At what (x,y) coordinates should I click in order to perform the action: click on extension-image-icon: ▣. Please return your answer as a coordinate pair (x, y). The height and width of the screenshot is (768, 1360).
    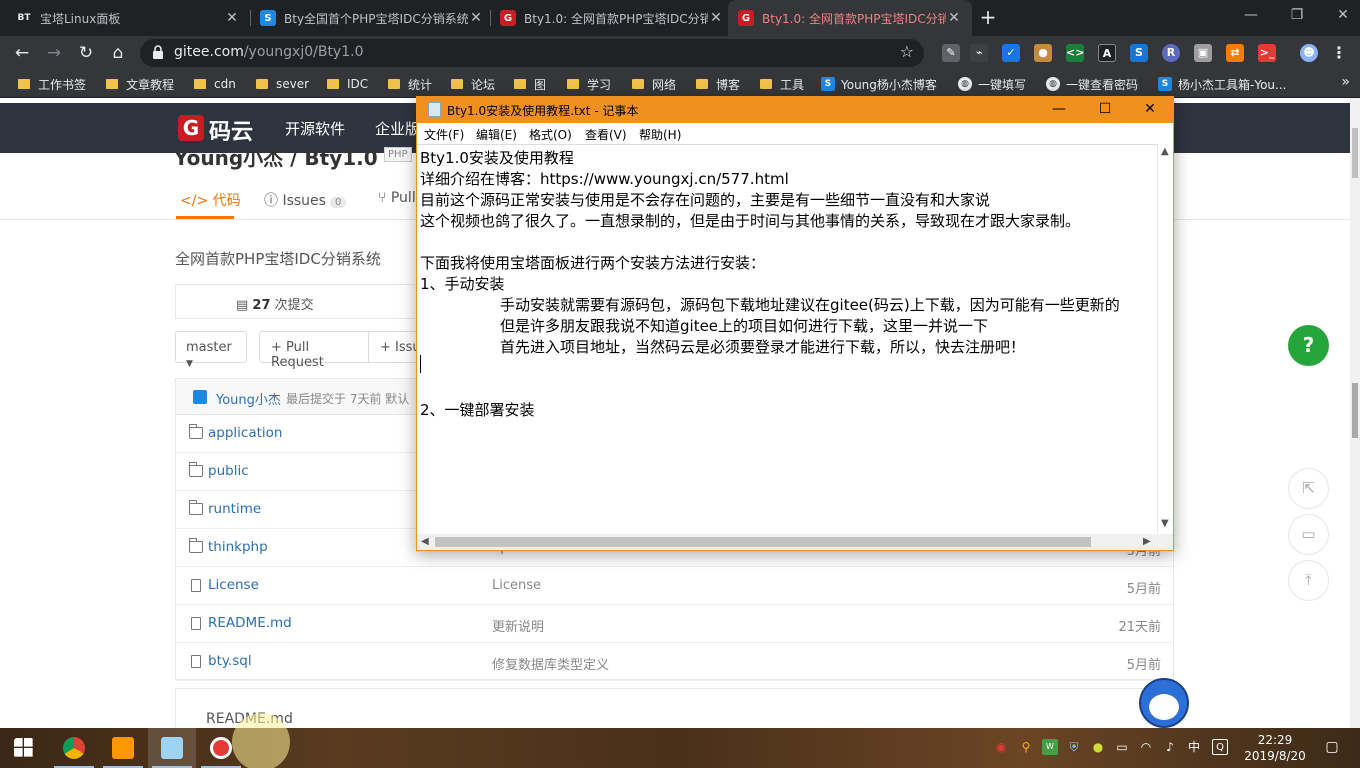
    Looking at the image, I should click on (1203, 53).